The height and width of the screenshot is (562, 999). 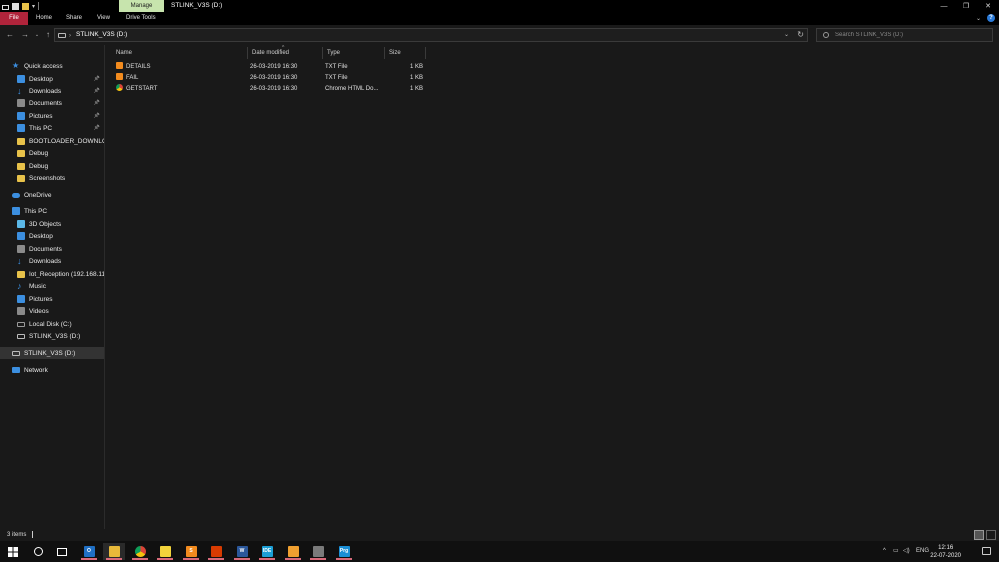 I want to click on taskbar-app-ide: IDE, so click(x=267, y=551).